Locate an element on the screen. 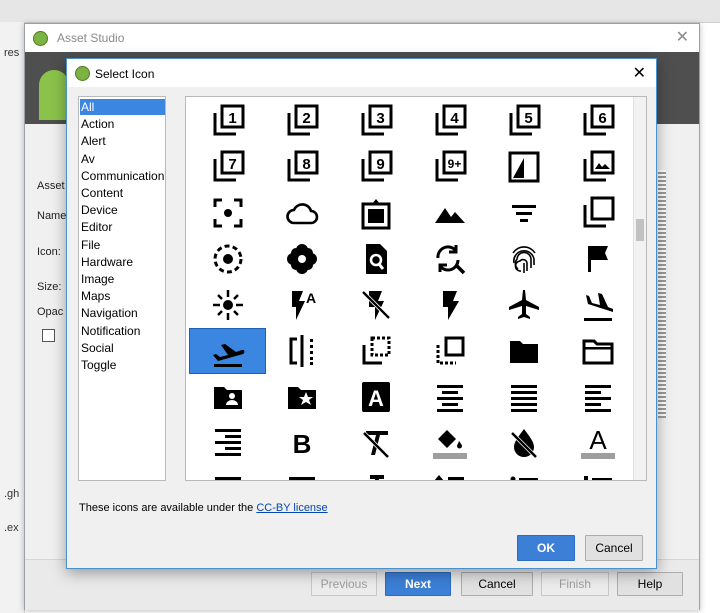 The width and height of the screenshot is (720, 613). finish-button: Finish is located at coordinates (575, 584).